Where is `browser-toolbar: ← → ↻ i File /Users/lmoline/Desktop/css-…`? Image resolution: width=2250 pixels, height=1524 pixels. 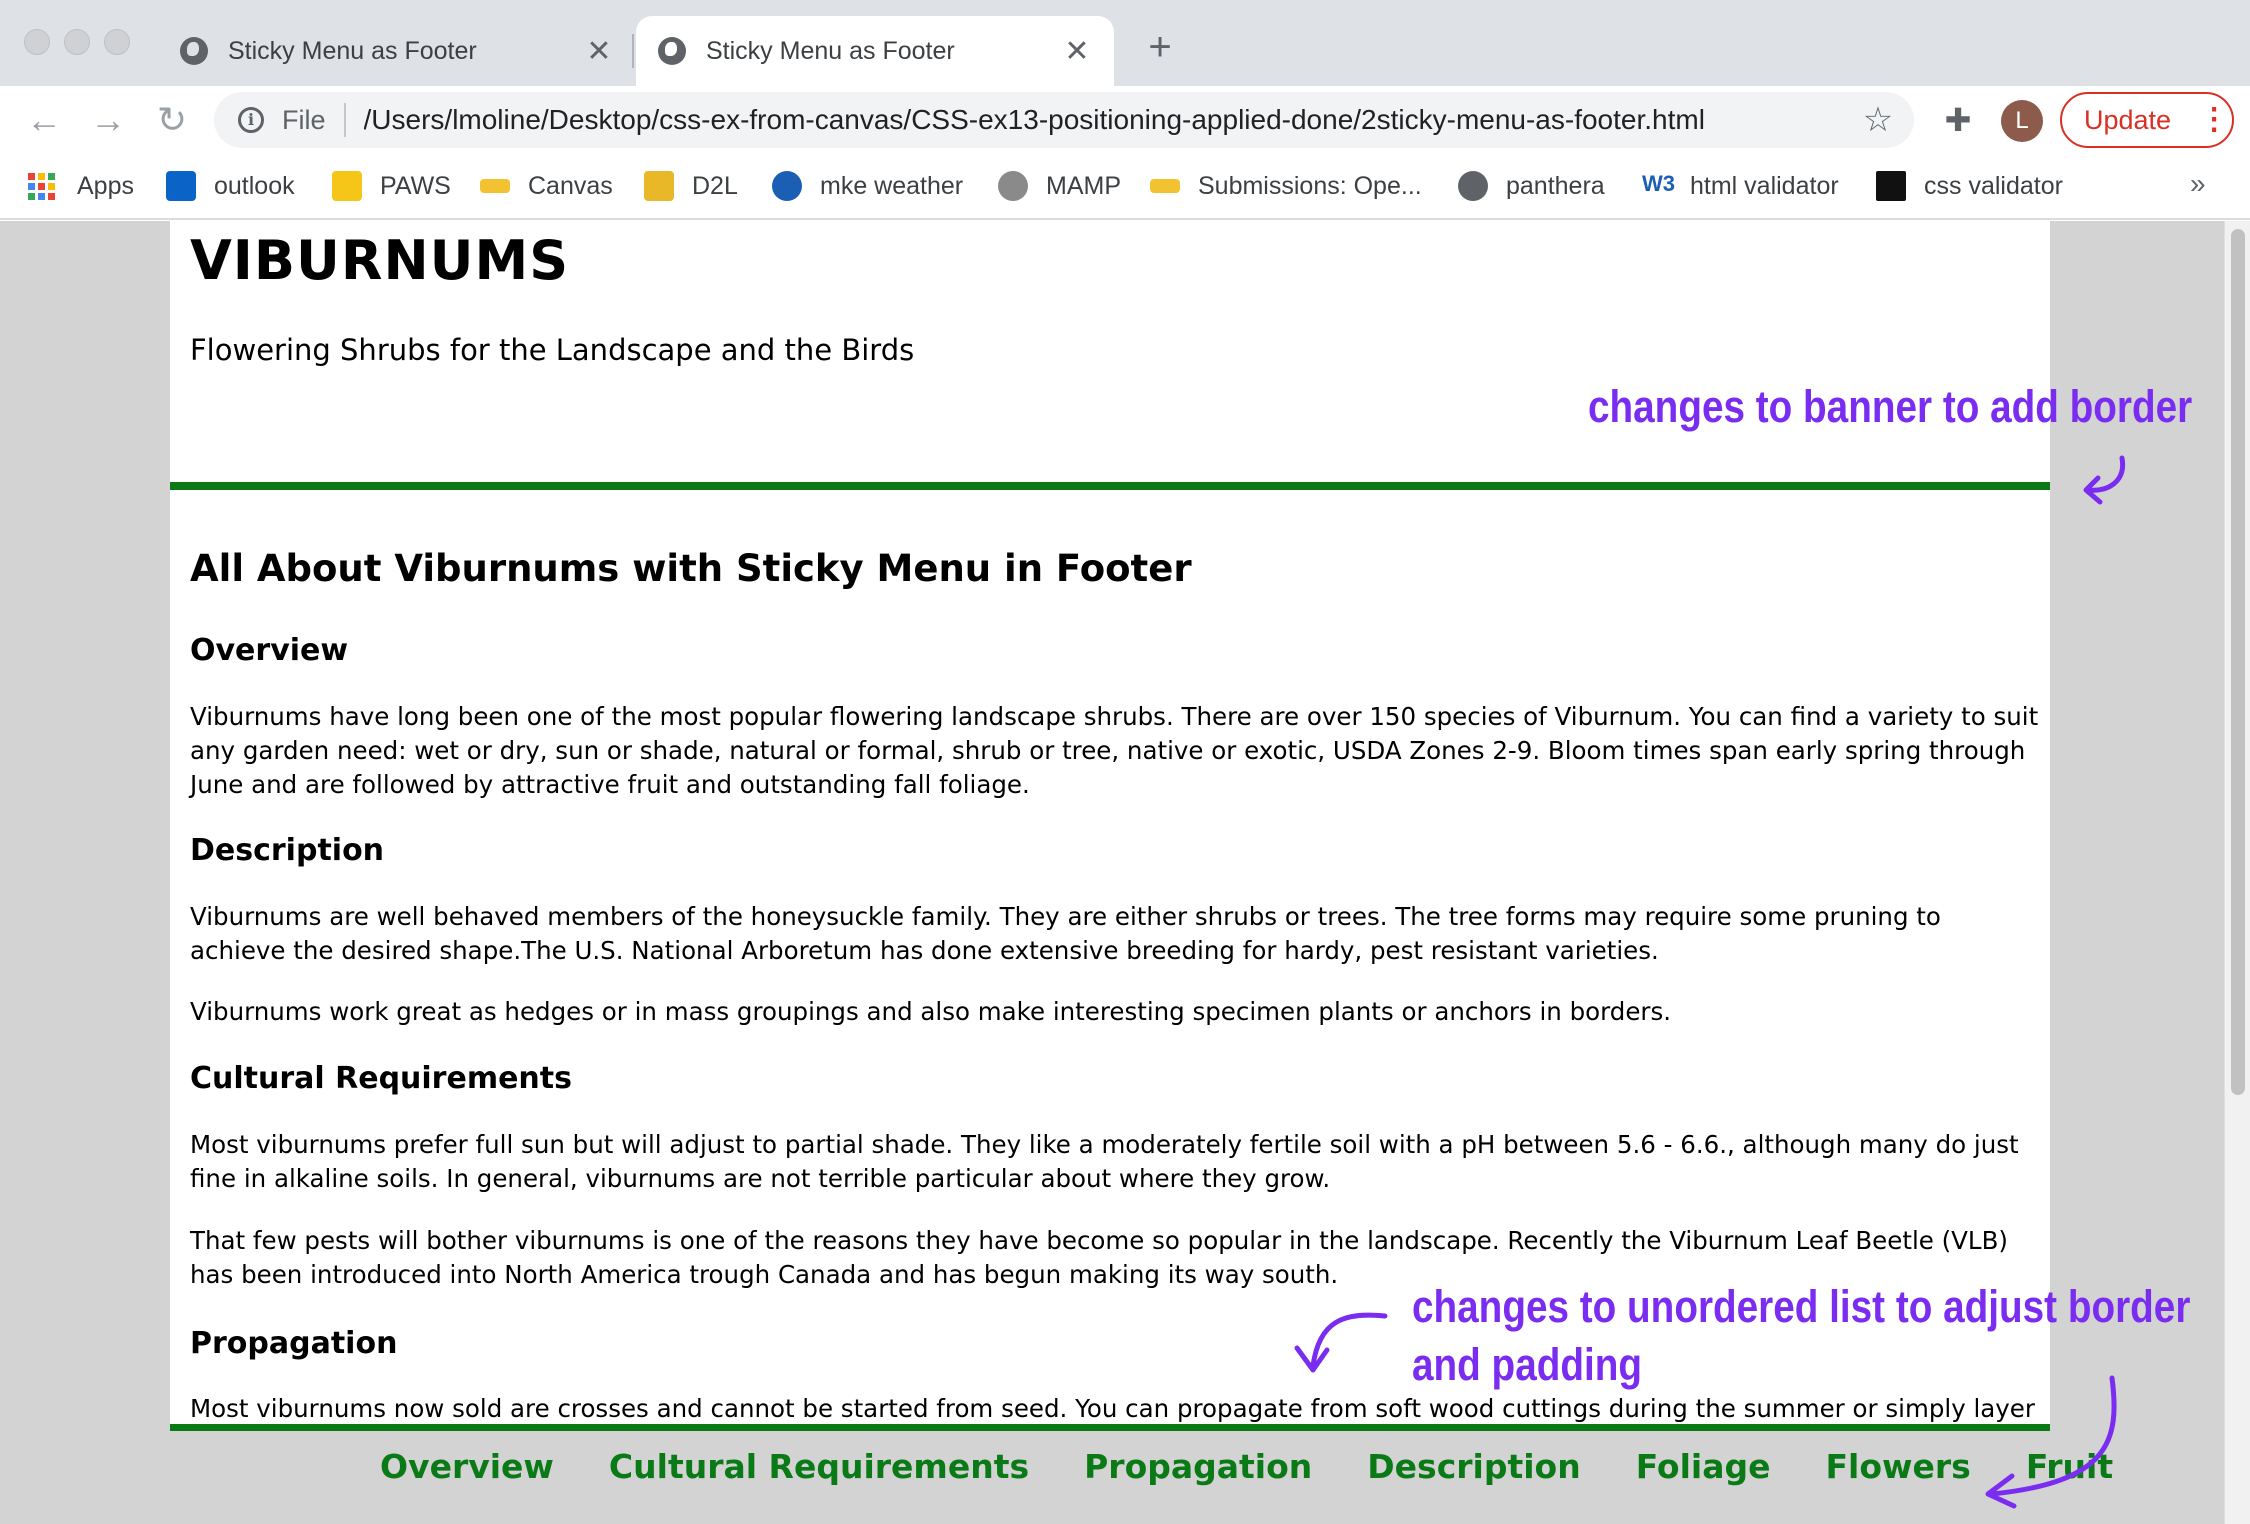 browser-toolbar: ← → ↻ i File /Users/lmoline/Desktop/css-… is located at coordinates (1125, 120).